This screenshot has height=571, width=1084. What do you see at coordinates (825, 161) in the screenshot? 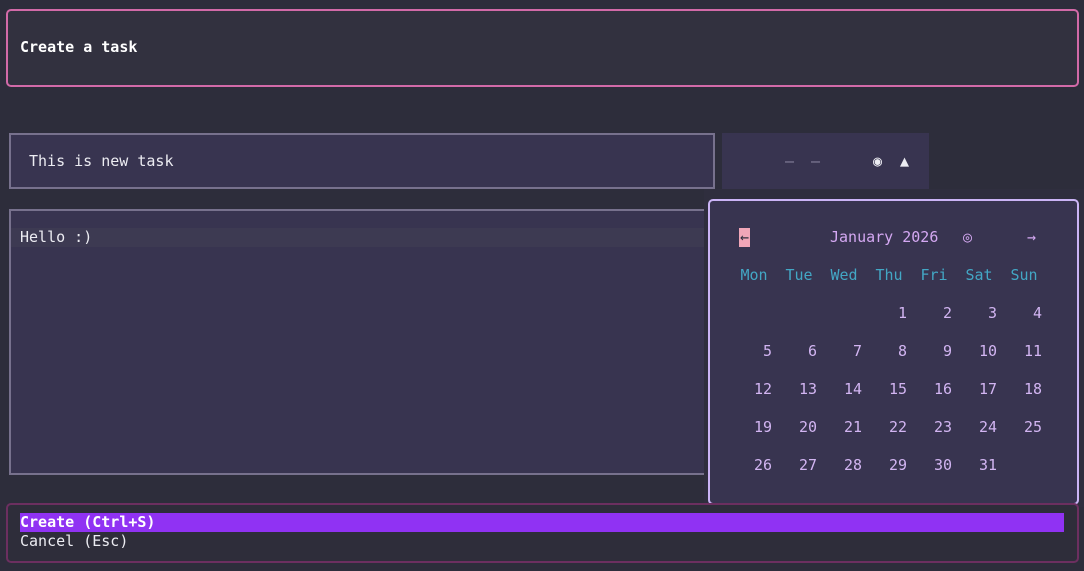
I see `due-date-field` at bounding box center [825, 161].